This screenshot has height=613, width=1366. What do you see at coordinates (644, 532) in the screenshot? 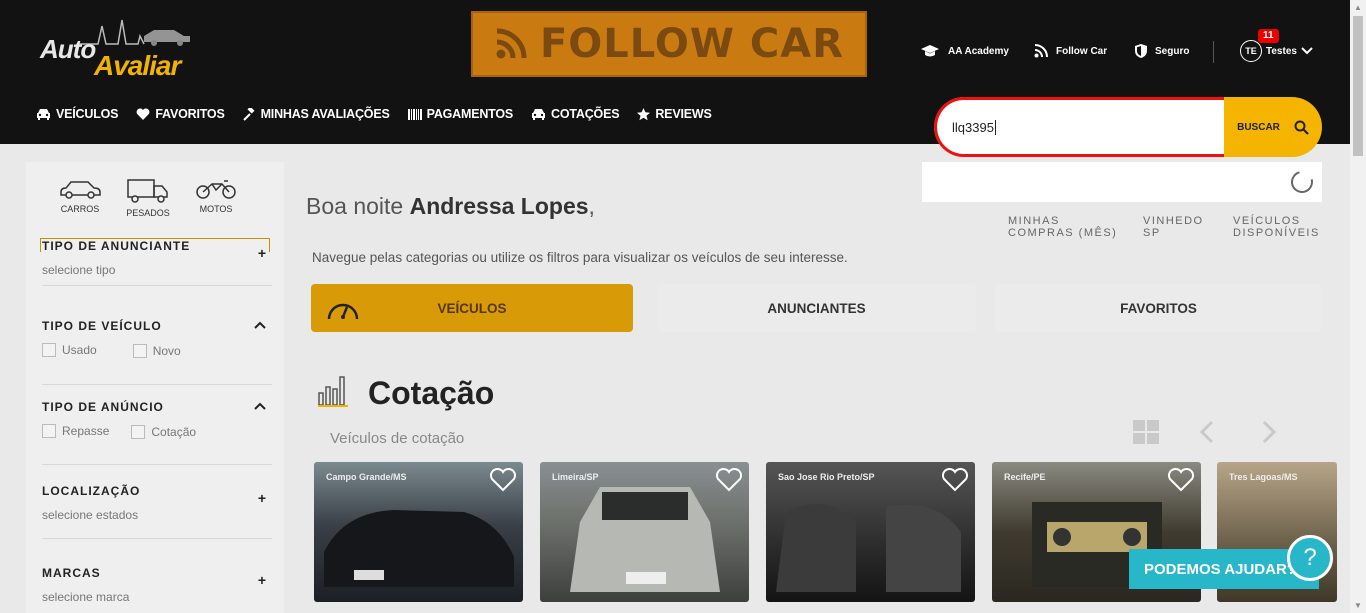
I see `vehicle-card: Limeira/SP` at bounding box center [644, 532].